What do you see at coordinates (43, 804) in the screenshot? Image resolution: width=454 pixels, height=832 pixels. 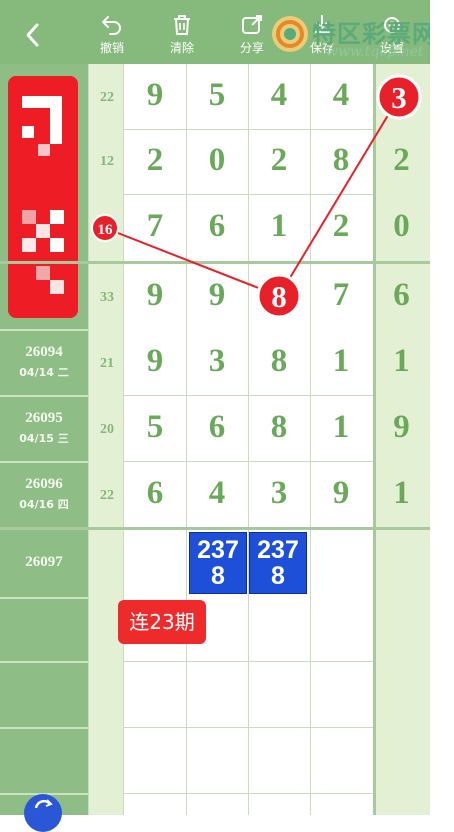 I see `refresh-icon` at bounding box center [43, 804].